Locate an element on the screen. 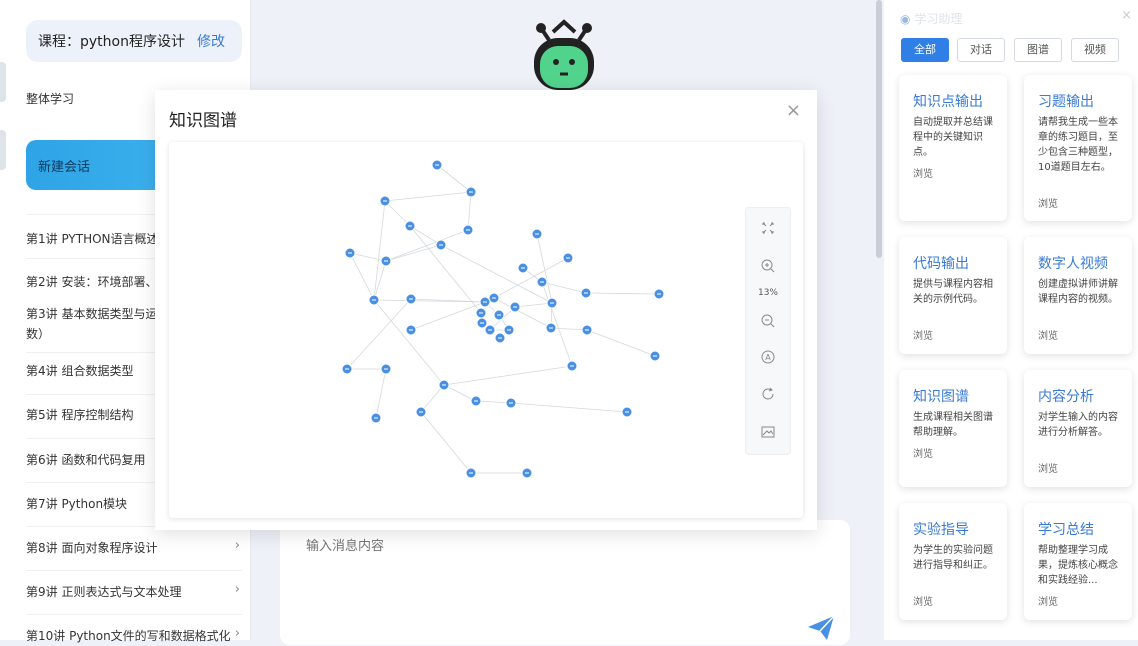  card-desc: 为学生的实验问题进行指导和纠正。 is located at coordinates (953, 558).